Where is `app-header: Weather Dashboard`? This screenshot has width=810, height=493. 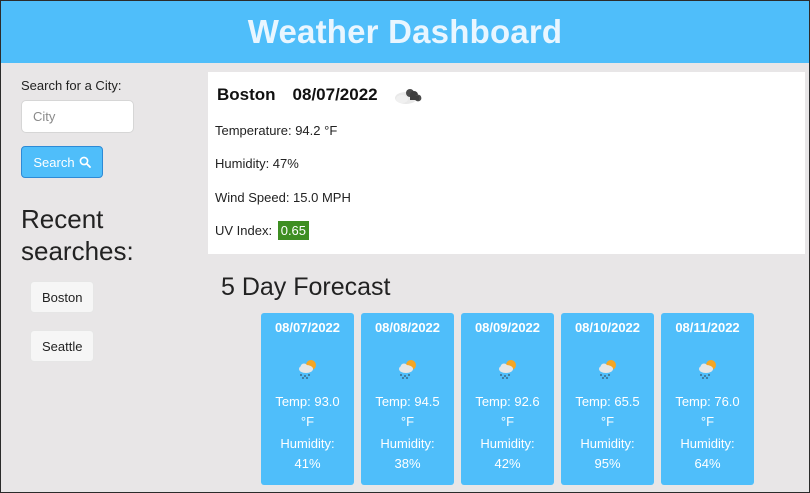
app-header: Weather Dashboard is located at coordinates (405, 32).